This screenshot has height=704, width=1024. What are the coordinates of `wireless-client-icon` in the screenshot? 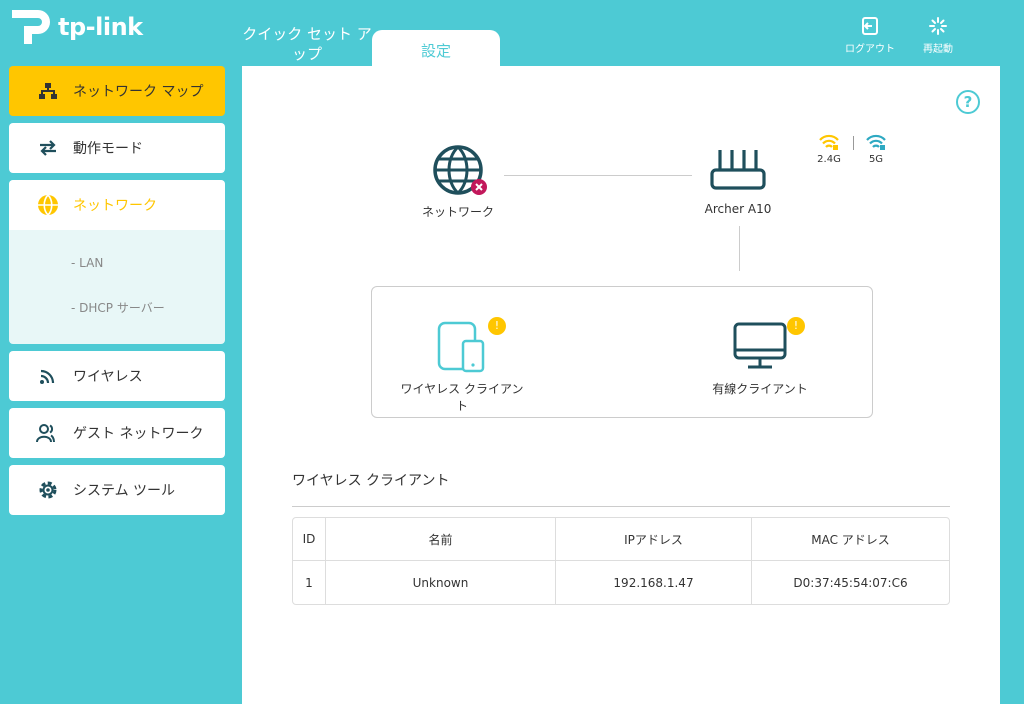 It's located at (462, 347).